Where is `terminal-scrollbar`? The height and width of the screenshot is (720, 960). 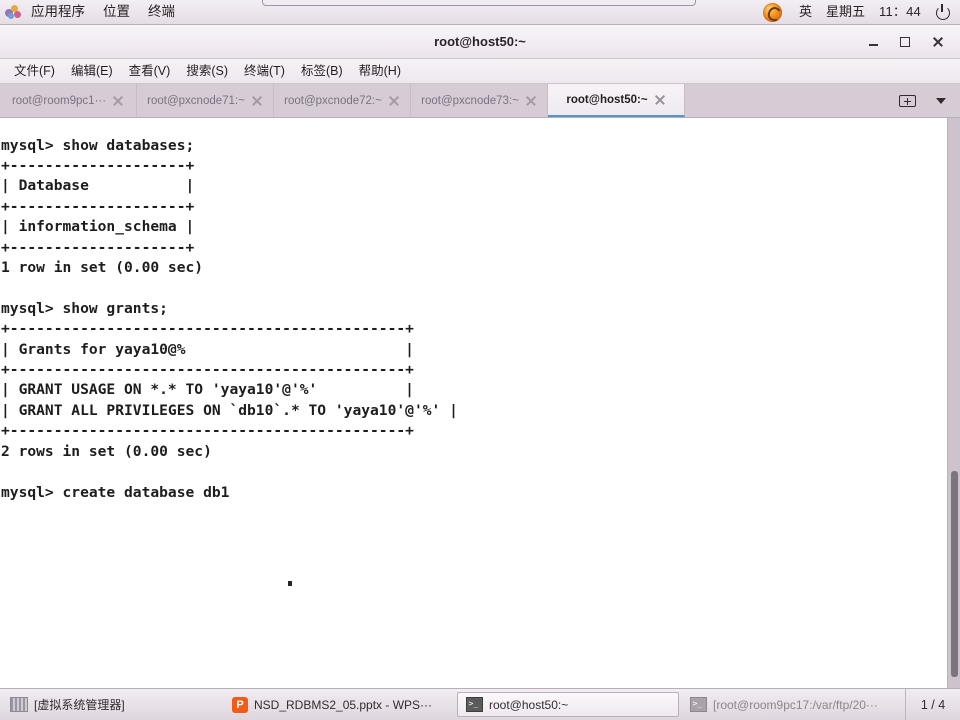 terminal-scrollbar is located at coordinates (953, 403).